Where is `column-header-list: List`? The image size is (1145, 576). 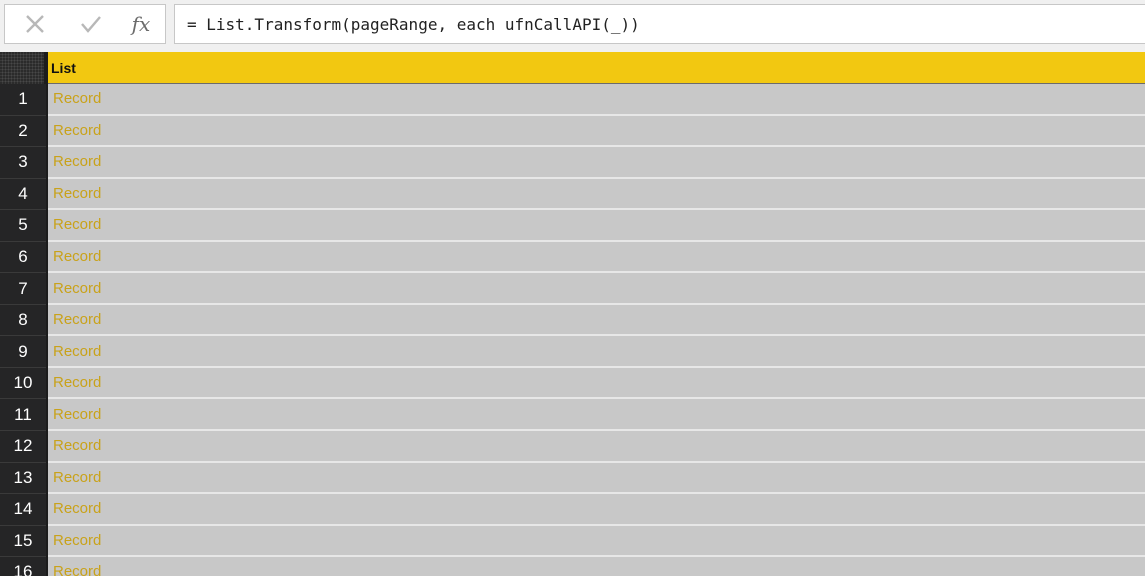 column-header-list: List is located at coordinates (596, 68).